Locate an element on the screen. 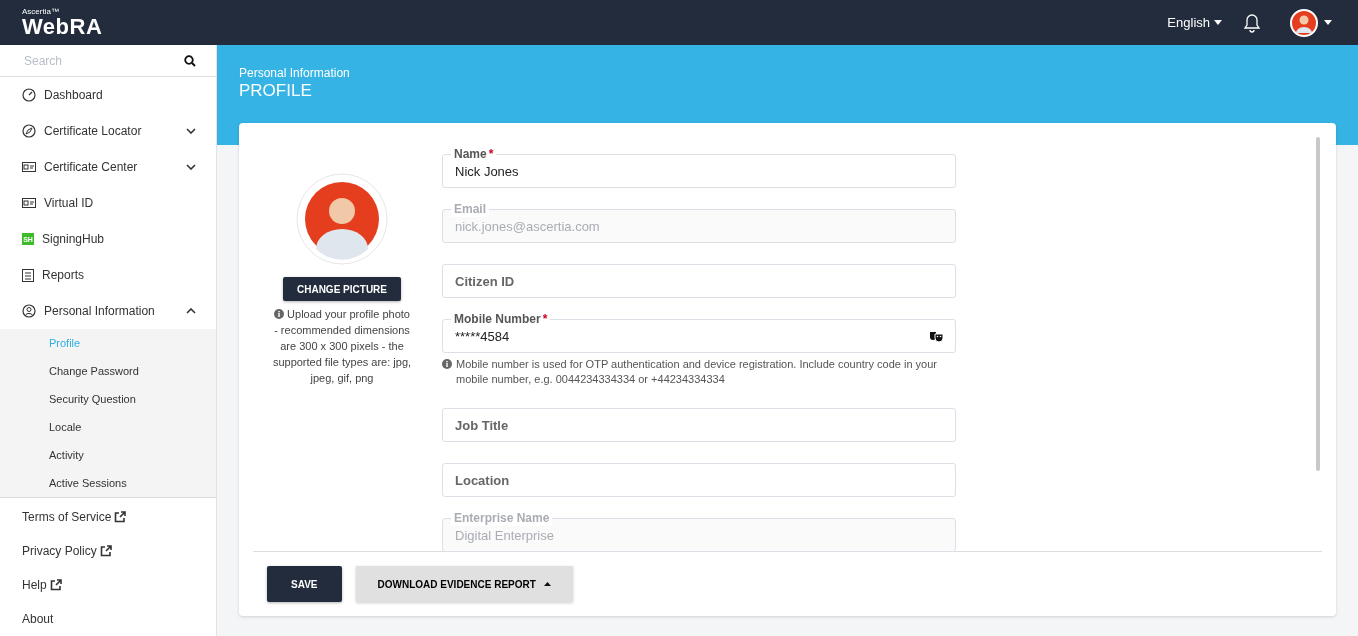  change-picture-button: CHANGE PICTURE is located at coordinates (342, 289).